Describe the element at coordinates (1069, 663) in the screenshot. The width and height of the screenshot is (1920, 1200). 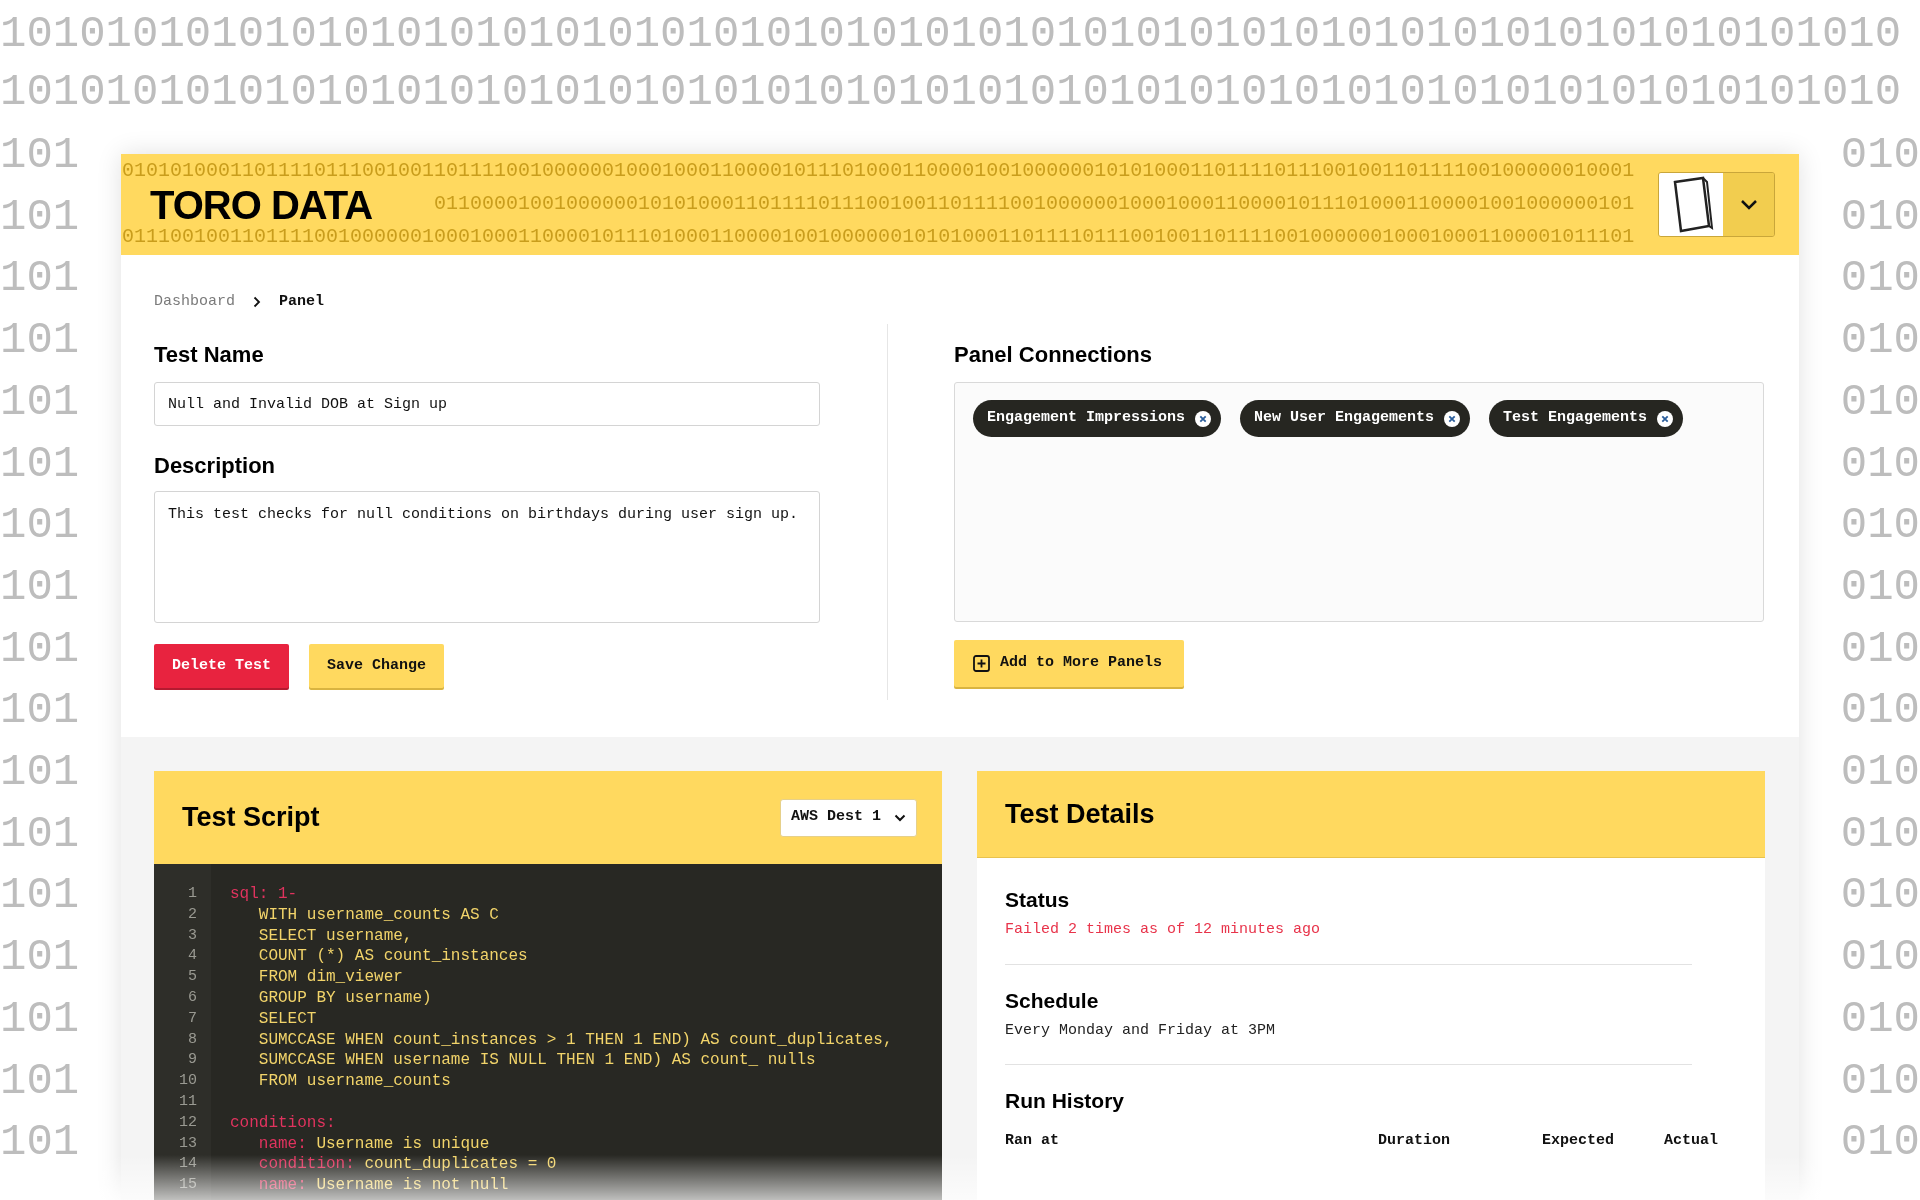
I see `add-panels-button: Add to More Panels` at that location.